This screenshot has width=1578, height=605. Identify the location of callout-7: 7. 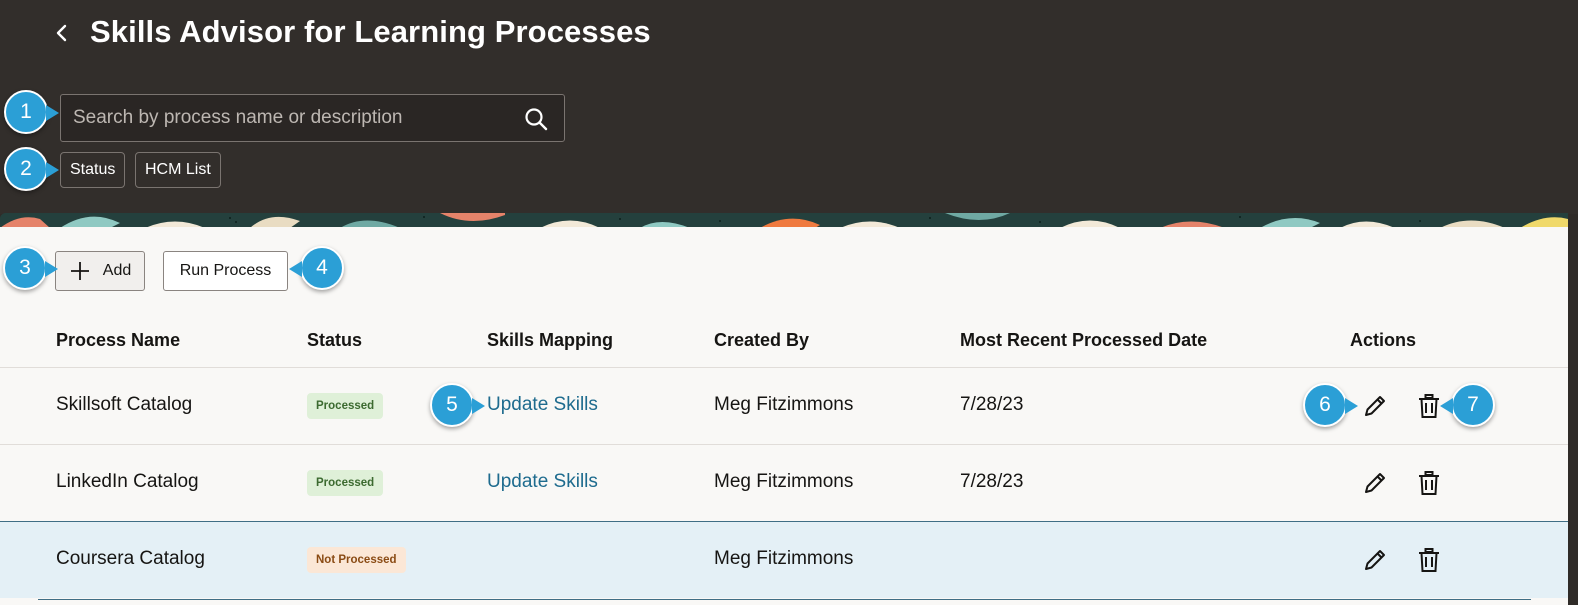
(1467, 405).